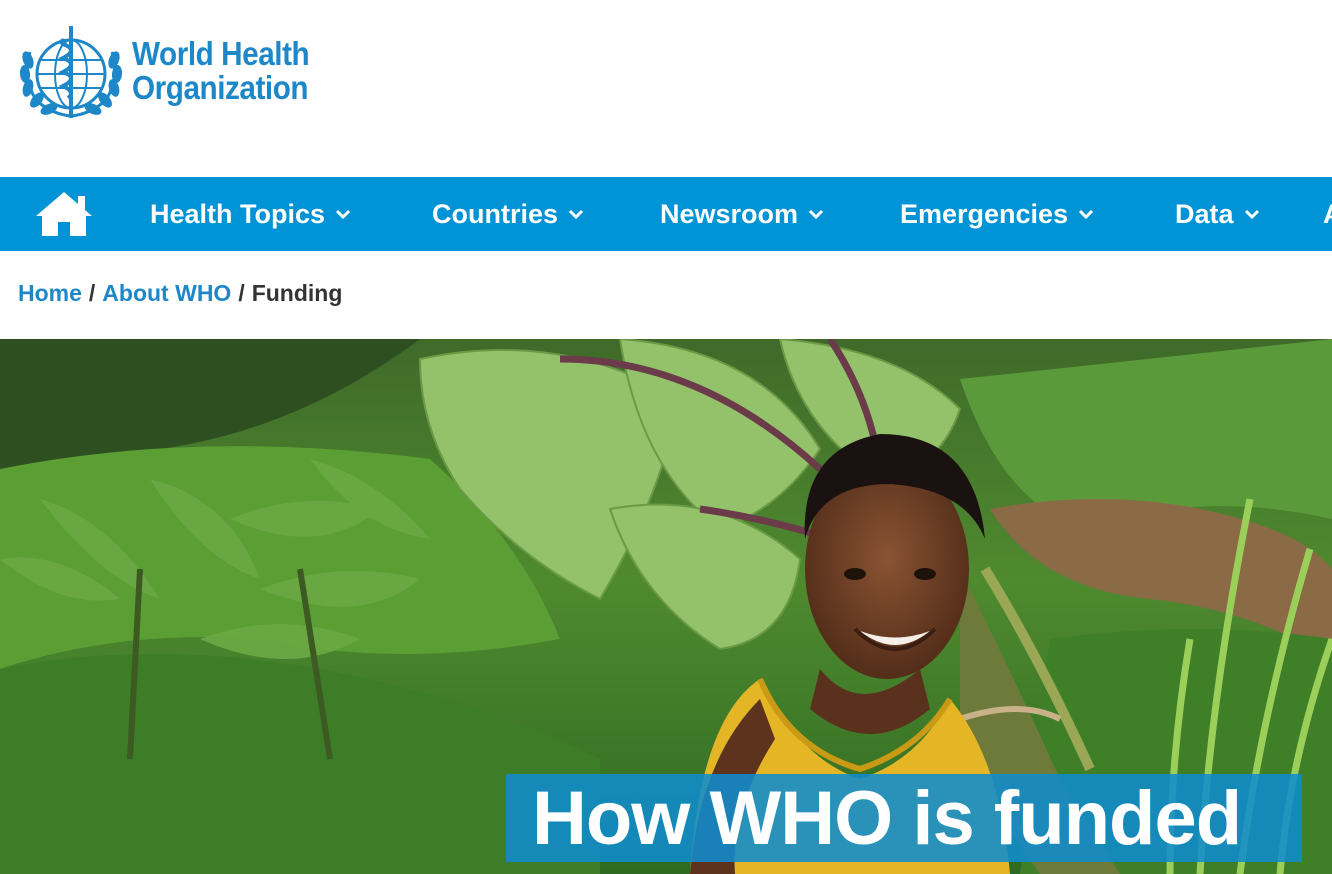 The height and width of the screenshot is (874, 1332). Describe the element at coordinates (297, 293) in the screenshot. I see `breadcrumb-current: Funding` at that location.